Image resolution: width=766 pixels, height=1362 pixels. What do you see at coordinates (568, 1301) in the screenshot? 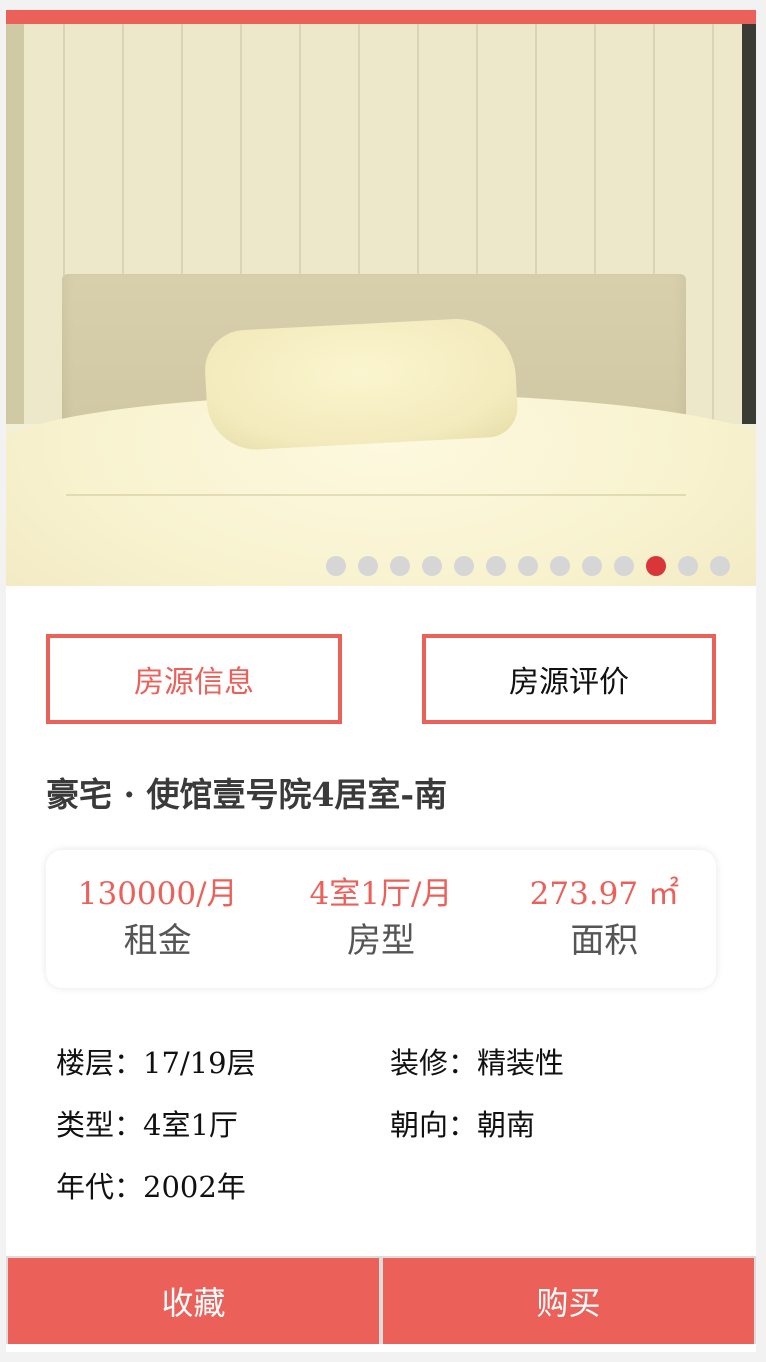
I see `buy-button: 购买` at bounding box center [568, 1301].